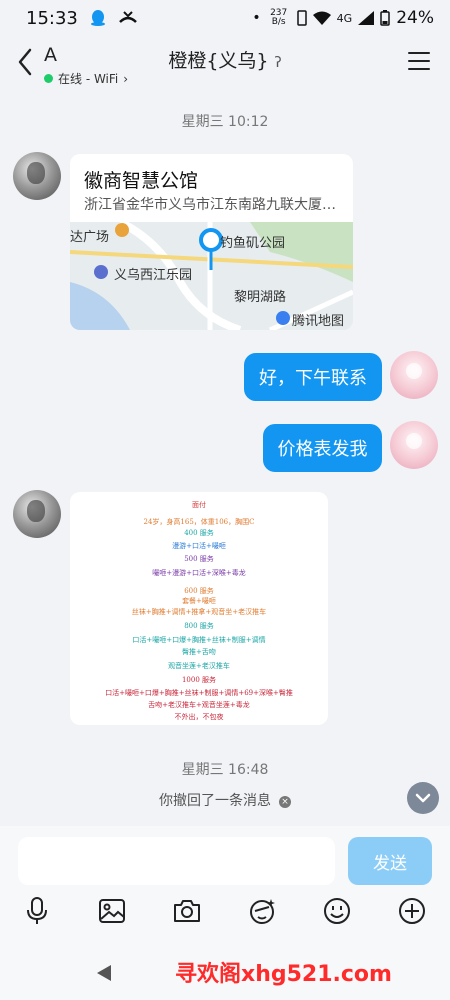 This screenshot has width=450, height=1000. What do you see at coordinates (97, 18) in the screenshot?
I see `qq-icon` at bounding box center [97, 18].